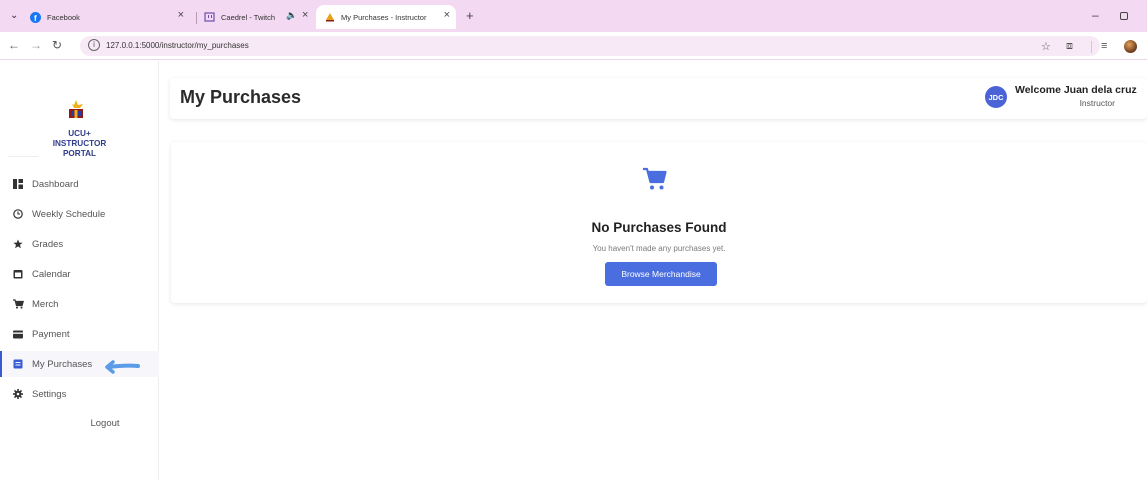 The width and height of the screenshot is (1147, 480). I want to click on site-info-icon: i, so click(94, 45).